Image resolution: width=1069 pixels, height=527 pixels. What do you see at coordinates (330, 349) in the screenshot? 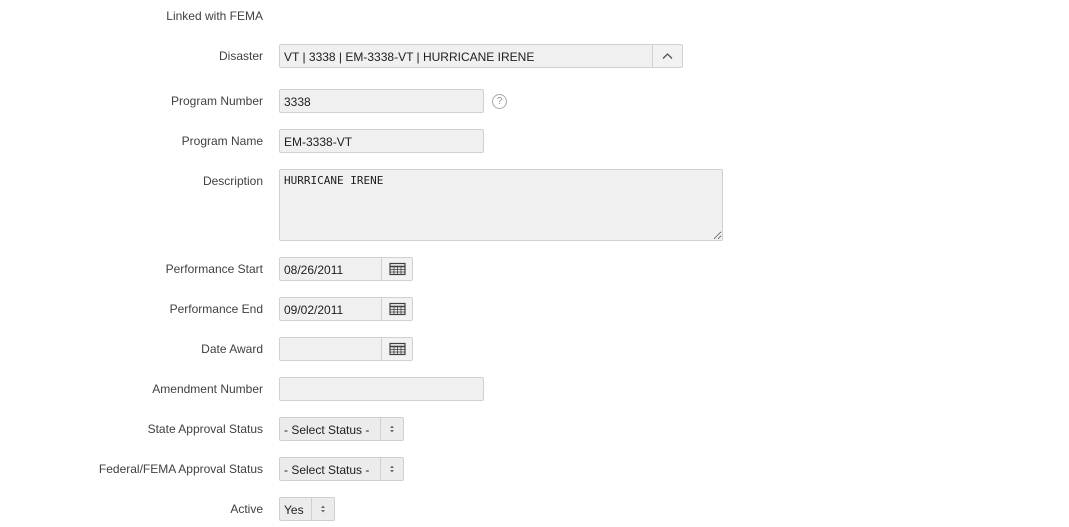
I see `date-award-input` at bounding box center [330, 349].